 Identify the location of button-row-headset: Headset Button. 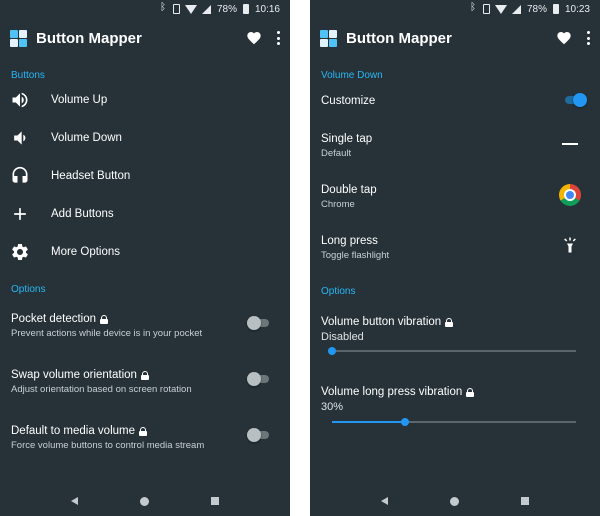
(145, 176).